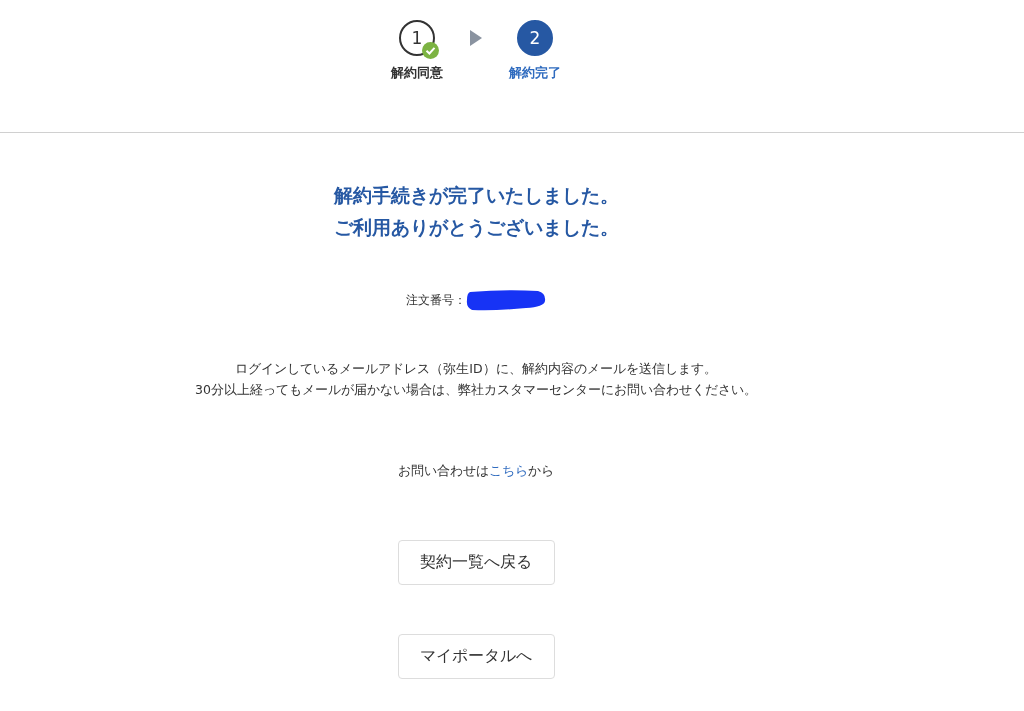 The height and width of the screenshot is (711, 1024). What do you see at coordinates (476, 38) in the screenshot?
I see `arrow-icon` at bounding box center [476, 38].